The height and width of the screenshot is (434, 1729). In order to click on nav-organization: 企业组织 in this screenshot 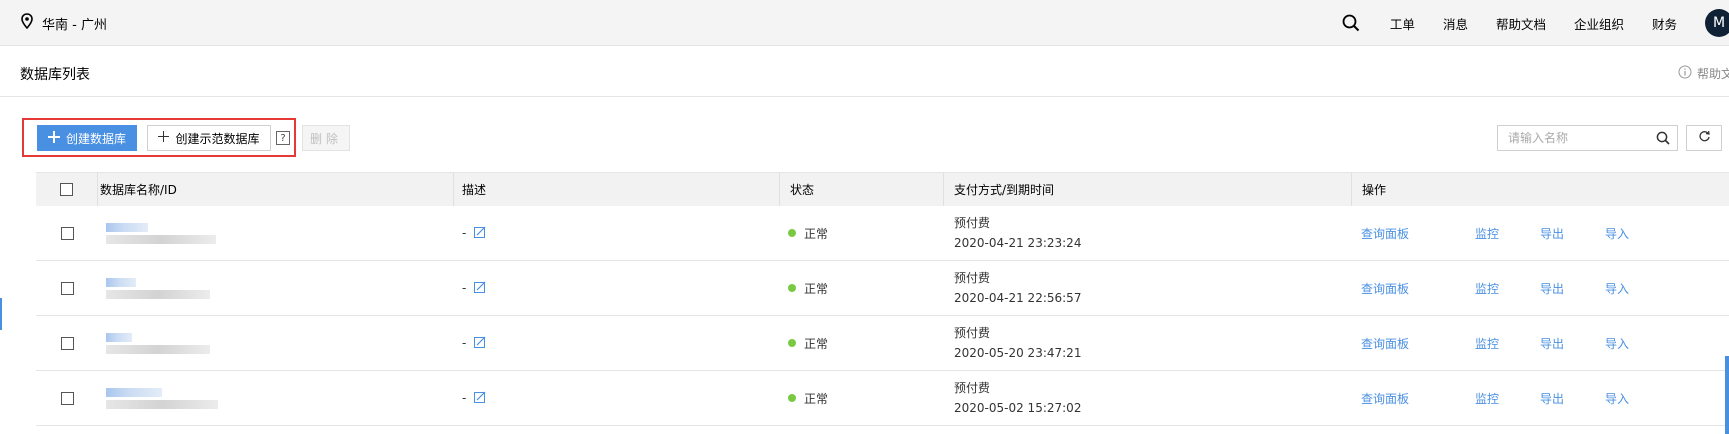, I will do `click(1599, 23)`.